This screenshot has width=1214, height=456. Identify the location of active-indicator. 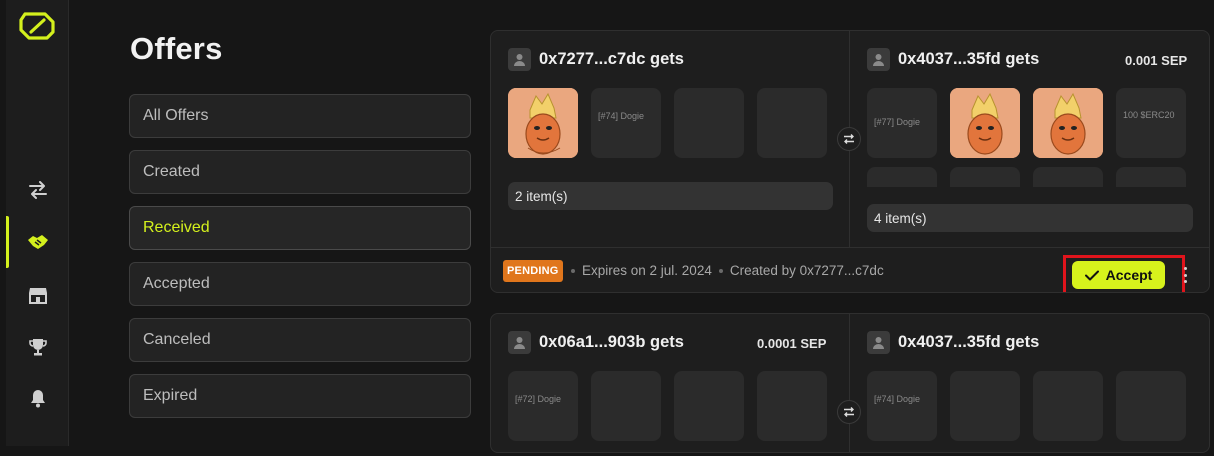
(7, 242).